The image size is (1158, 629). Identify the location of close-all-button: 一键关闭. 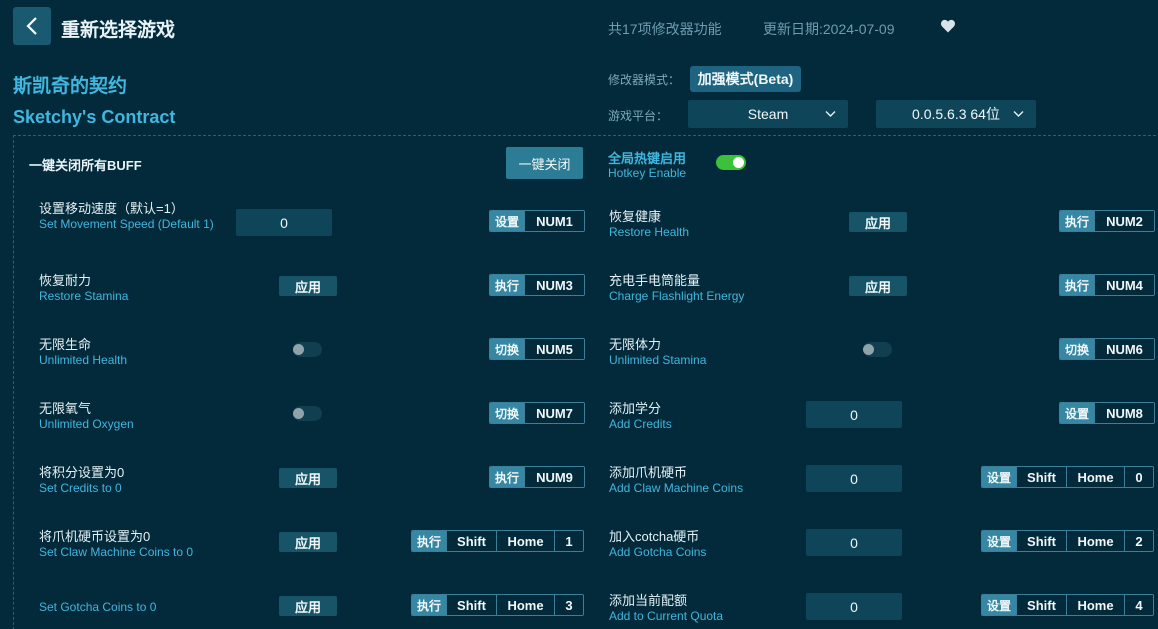
(544, 163).